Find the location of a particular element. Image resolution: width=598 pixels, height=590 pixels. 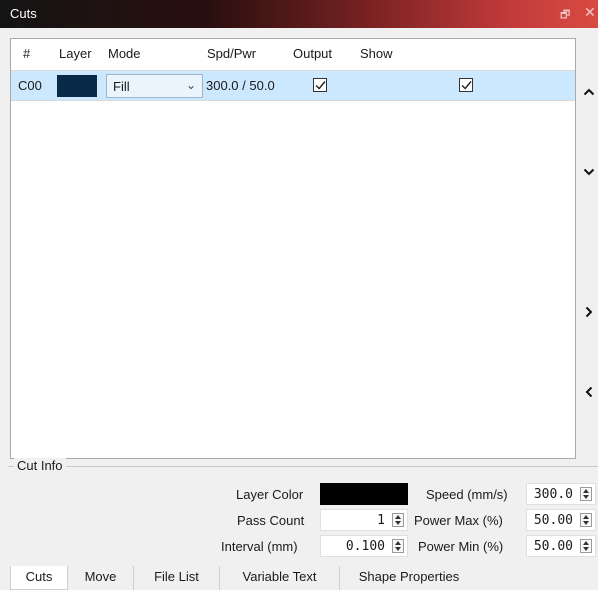

move-right-button is located at coordinates (589, 313).